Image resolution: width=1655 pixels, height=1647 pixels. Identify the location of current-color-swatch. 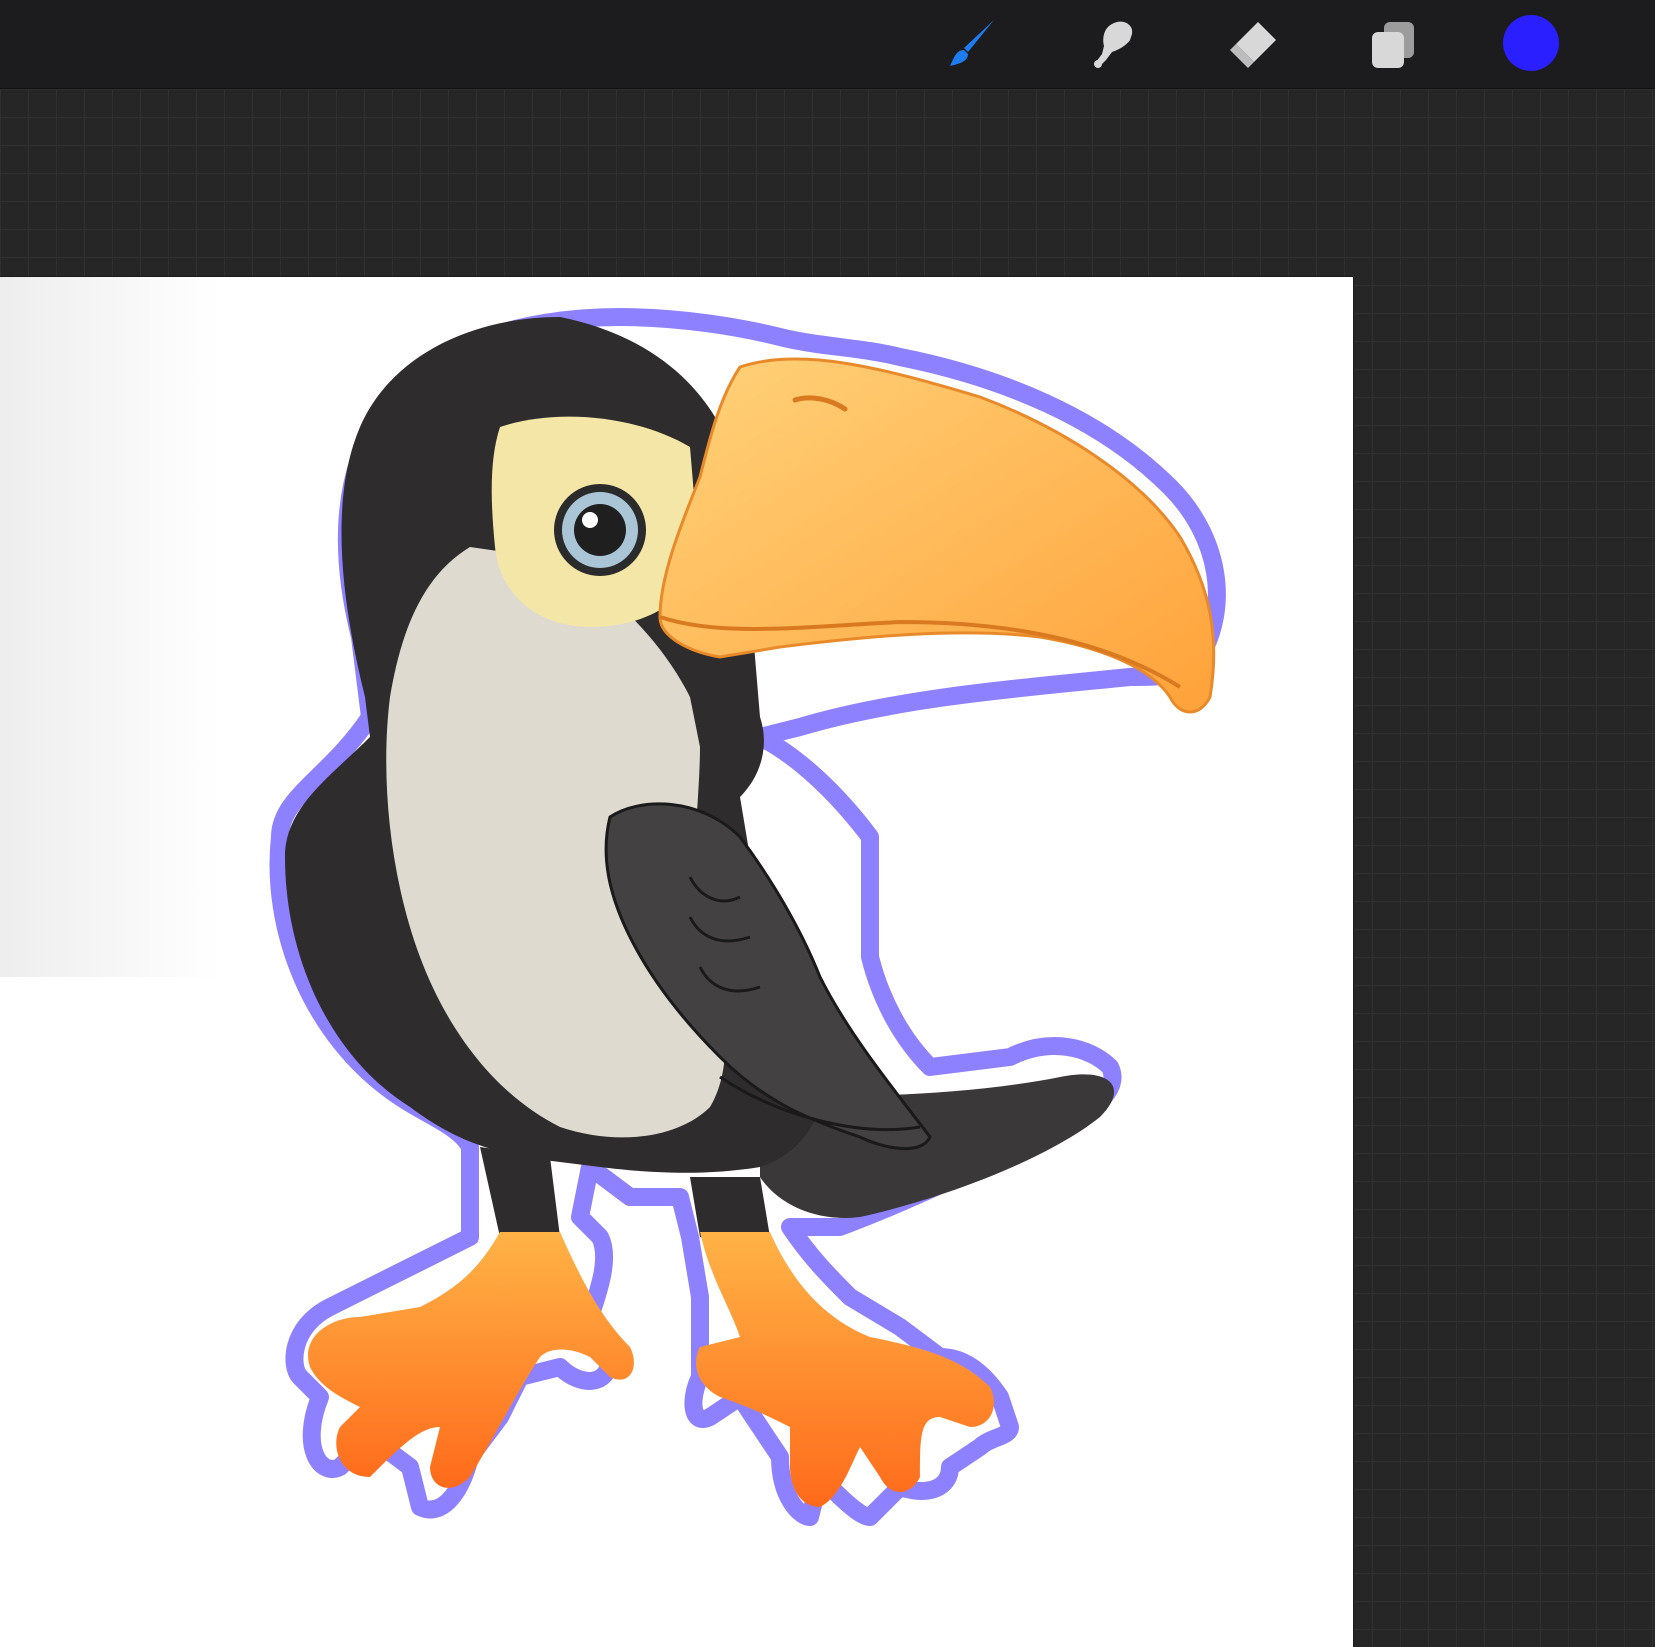
(1531, 43).